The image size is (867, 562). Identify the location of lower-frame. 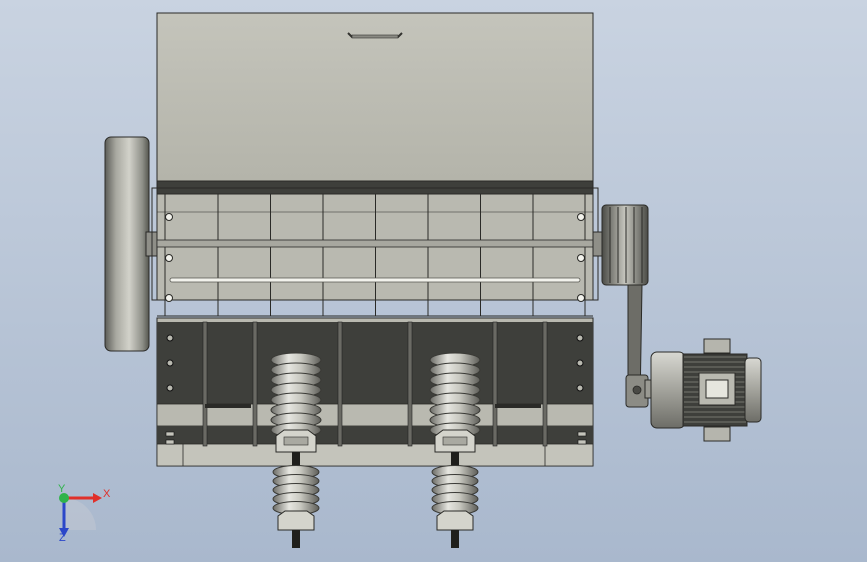
(375, 392).